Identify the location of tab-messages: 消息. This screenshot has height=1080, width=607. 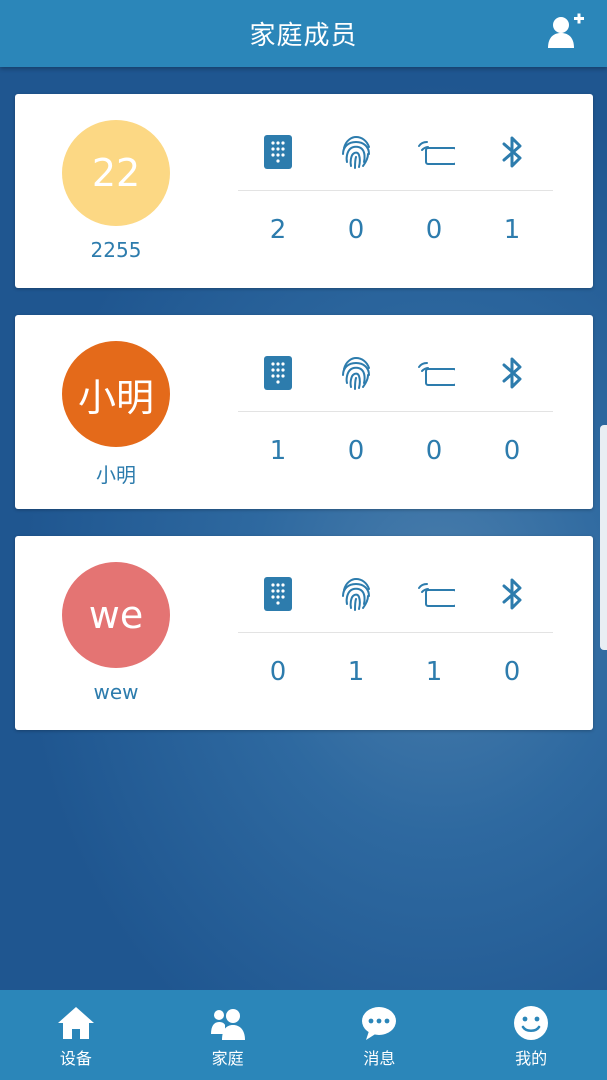
(380, 1035).